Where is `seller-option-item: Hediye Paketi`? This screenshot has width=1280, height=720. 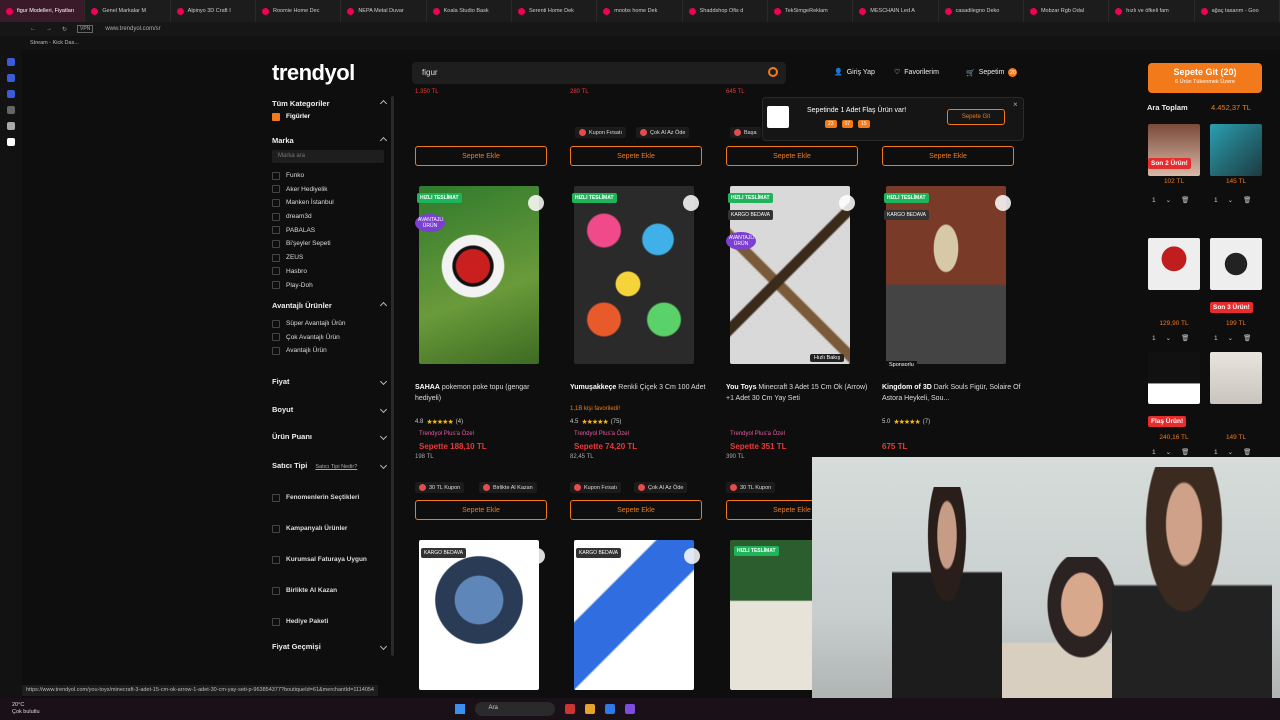 seller-option-item: Hediye Paketi is located at coordinates (331, 621).